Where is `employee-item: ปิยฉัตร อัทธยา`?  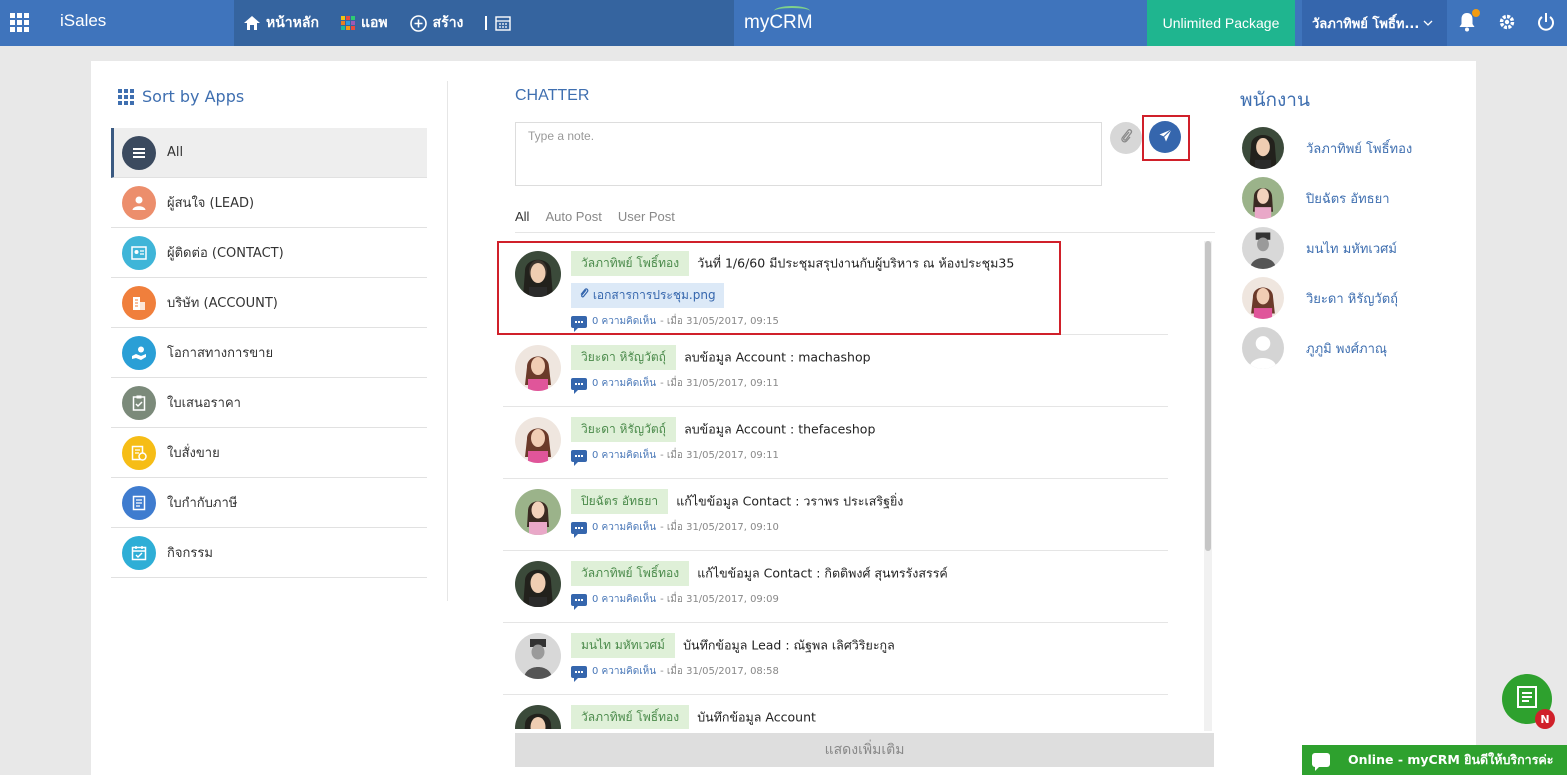
employee-item: ปิยฉัตร อัทธยา is located at coordinates (1327, 198).